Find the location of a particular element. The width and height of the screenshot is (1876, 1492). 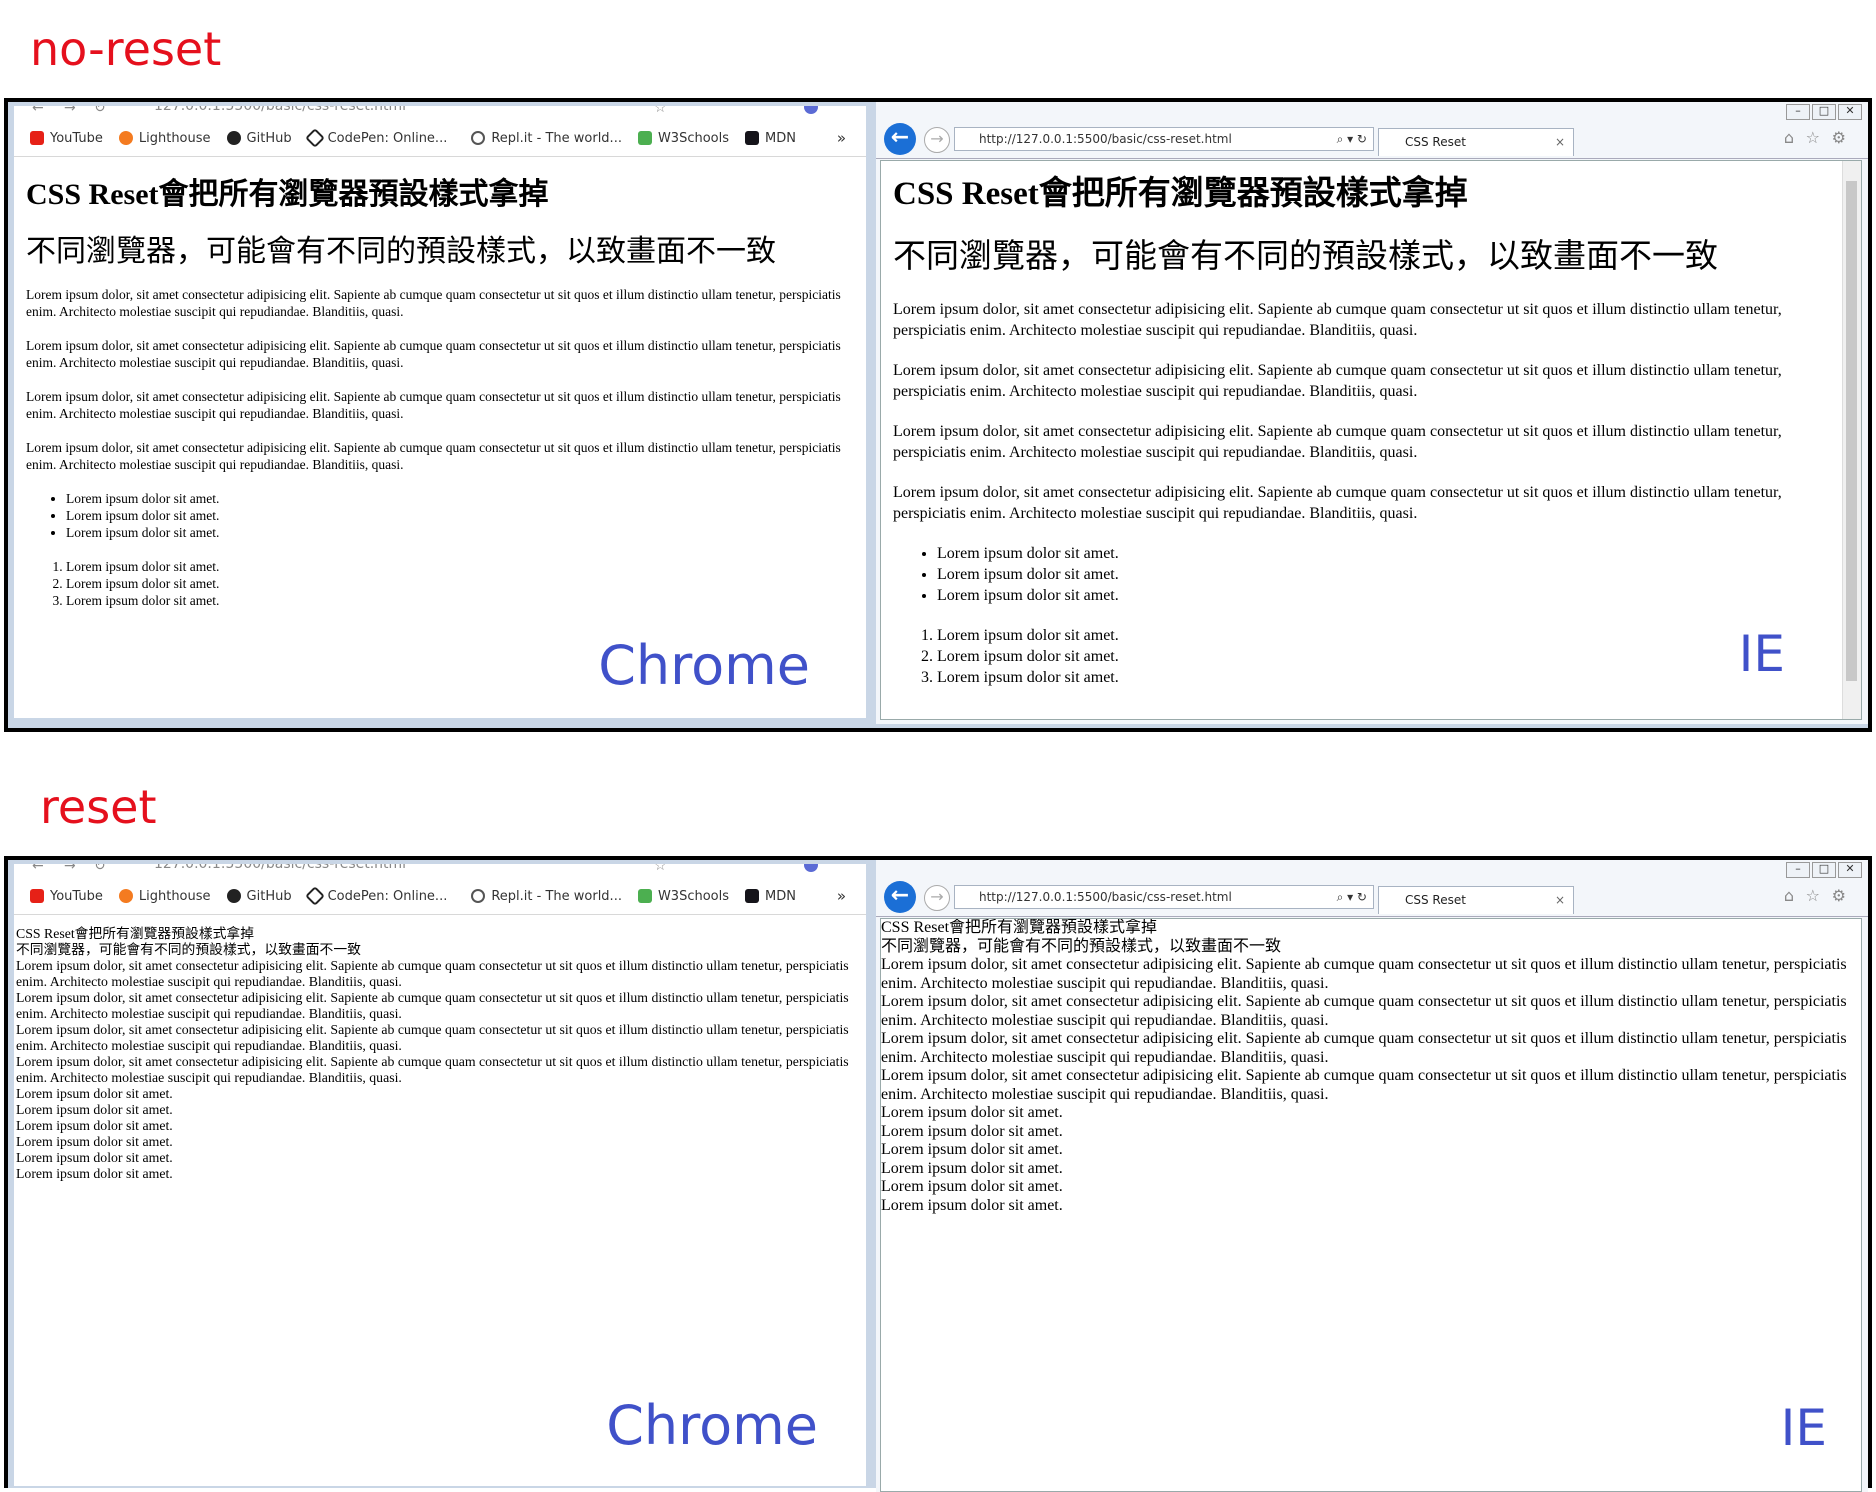

mdn-icon is located at coordinates (752, 138).